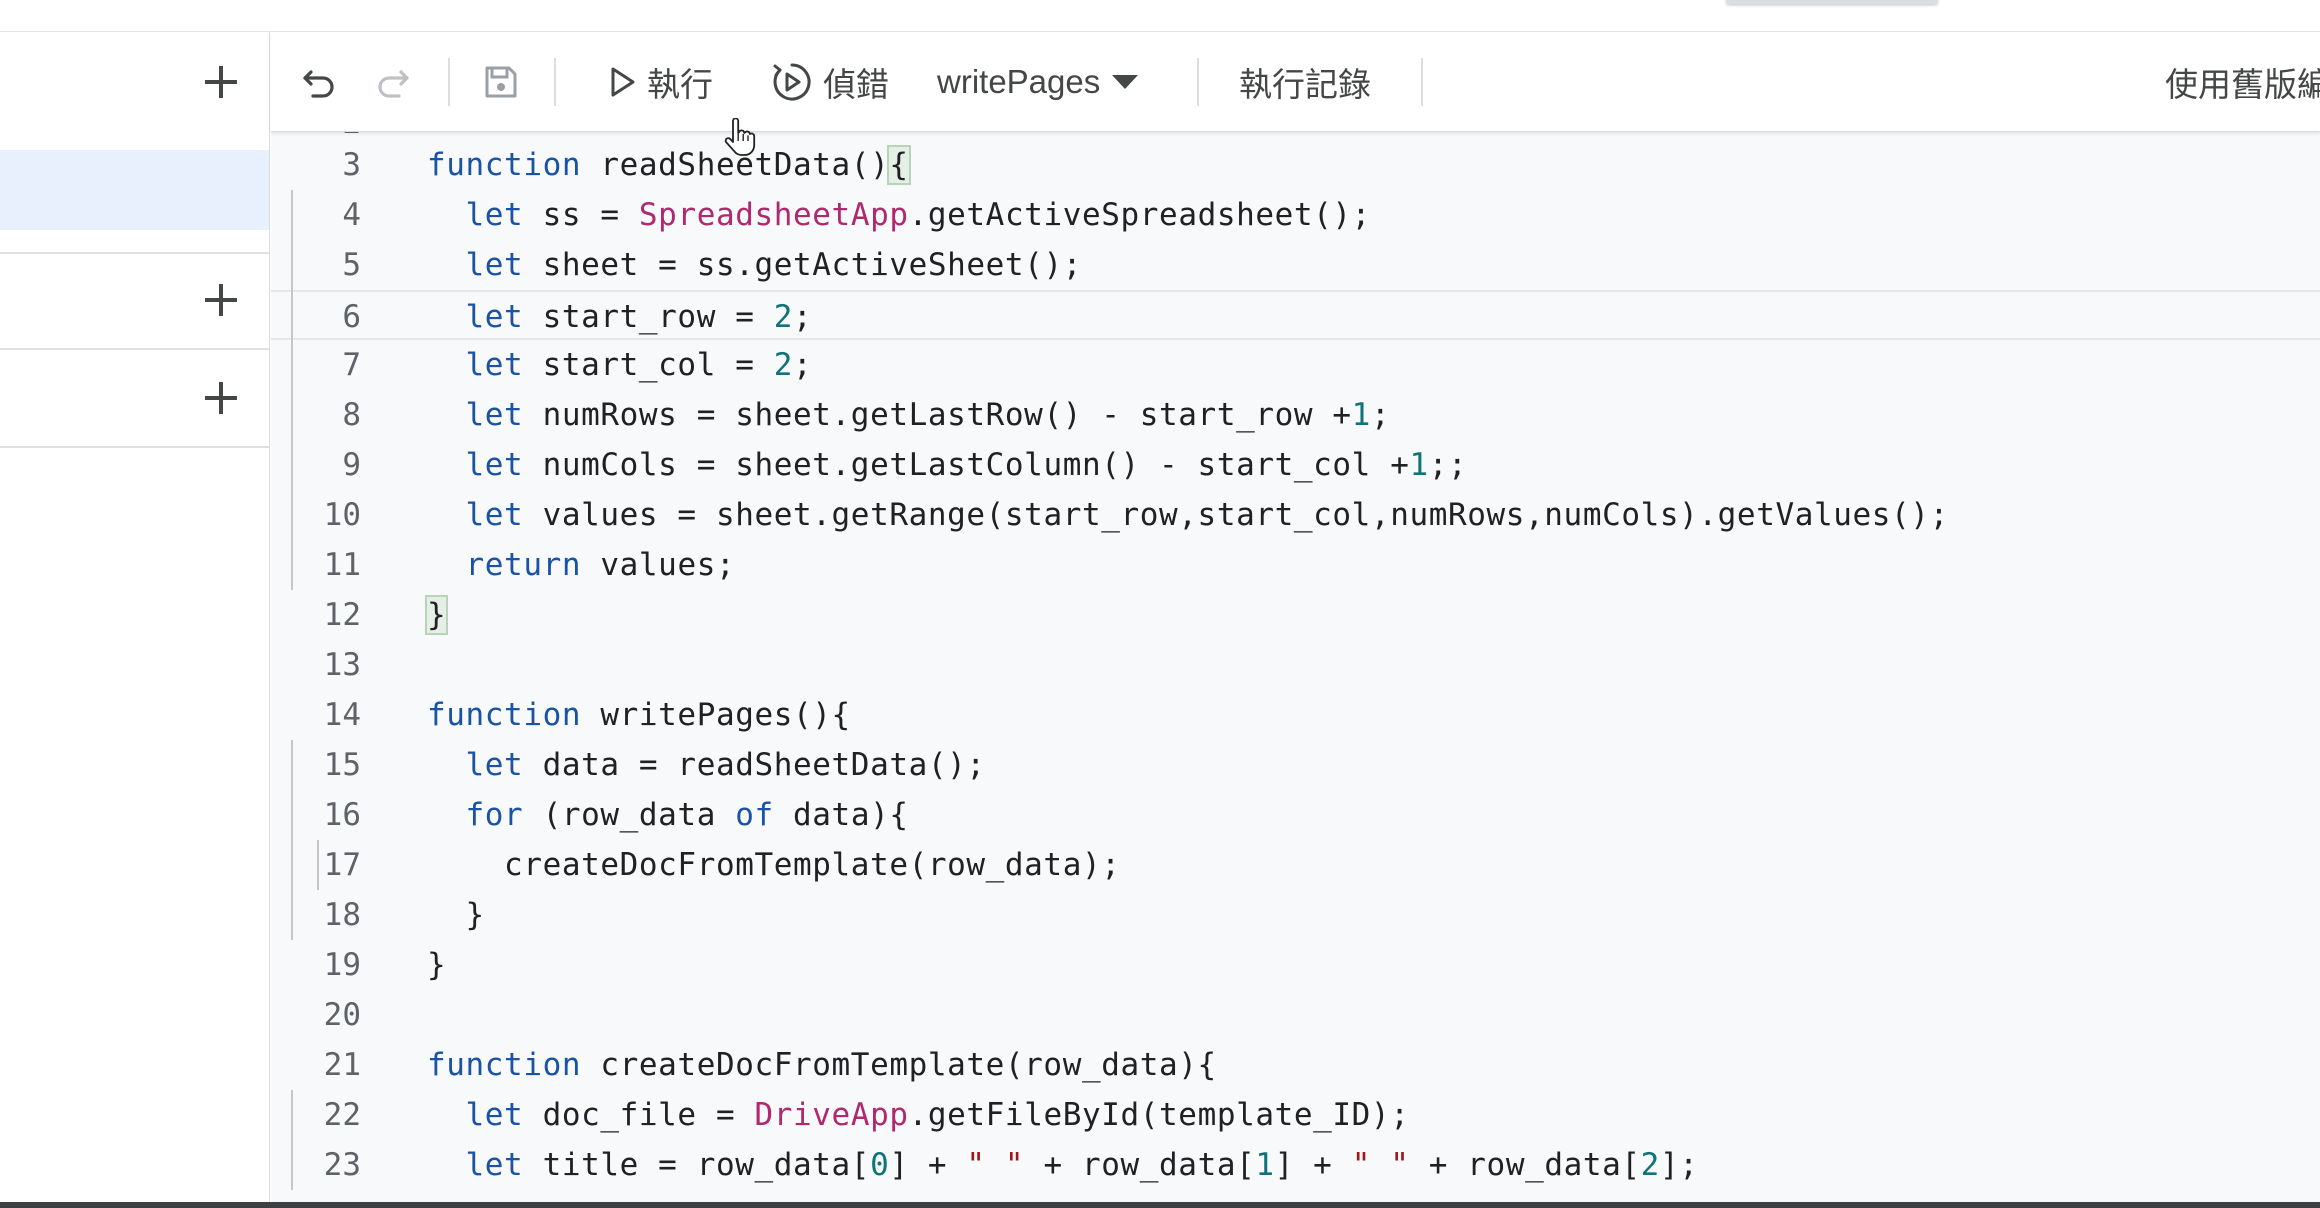 This screenshot has width=2320, height=1208. I want to click on debug-button: 偵錯, so click(830, 82).